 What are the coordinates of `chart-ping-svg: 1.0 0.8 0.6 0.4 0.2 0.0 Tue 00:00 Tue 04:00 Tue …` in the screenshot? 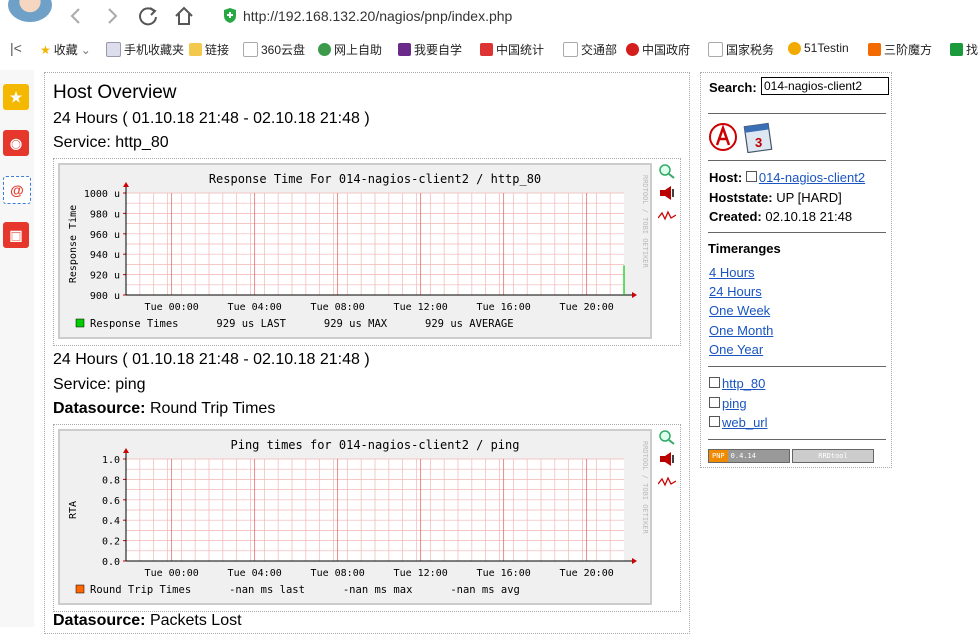 It's located at (358, 517).